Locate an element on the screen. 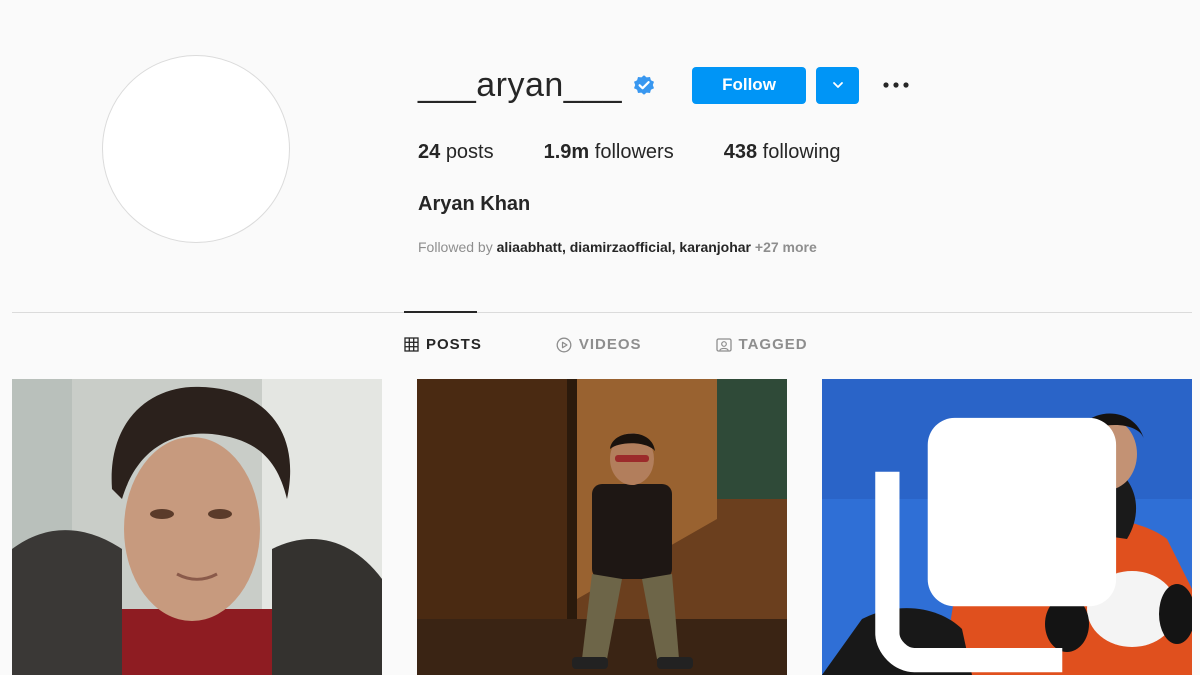  profile-avatar is located at coordinates (196, 149).